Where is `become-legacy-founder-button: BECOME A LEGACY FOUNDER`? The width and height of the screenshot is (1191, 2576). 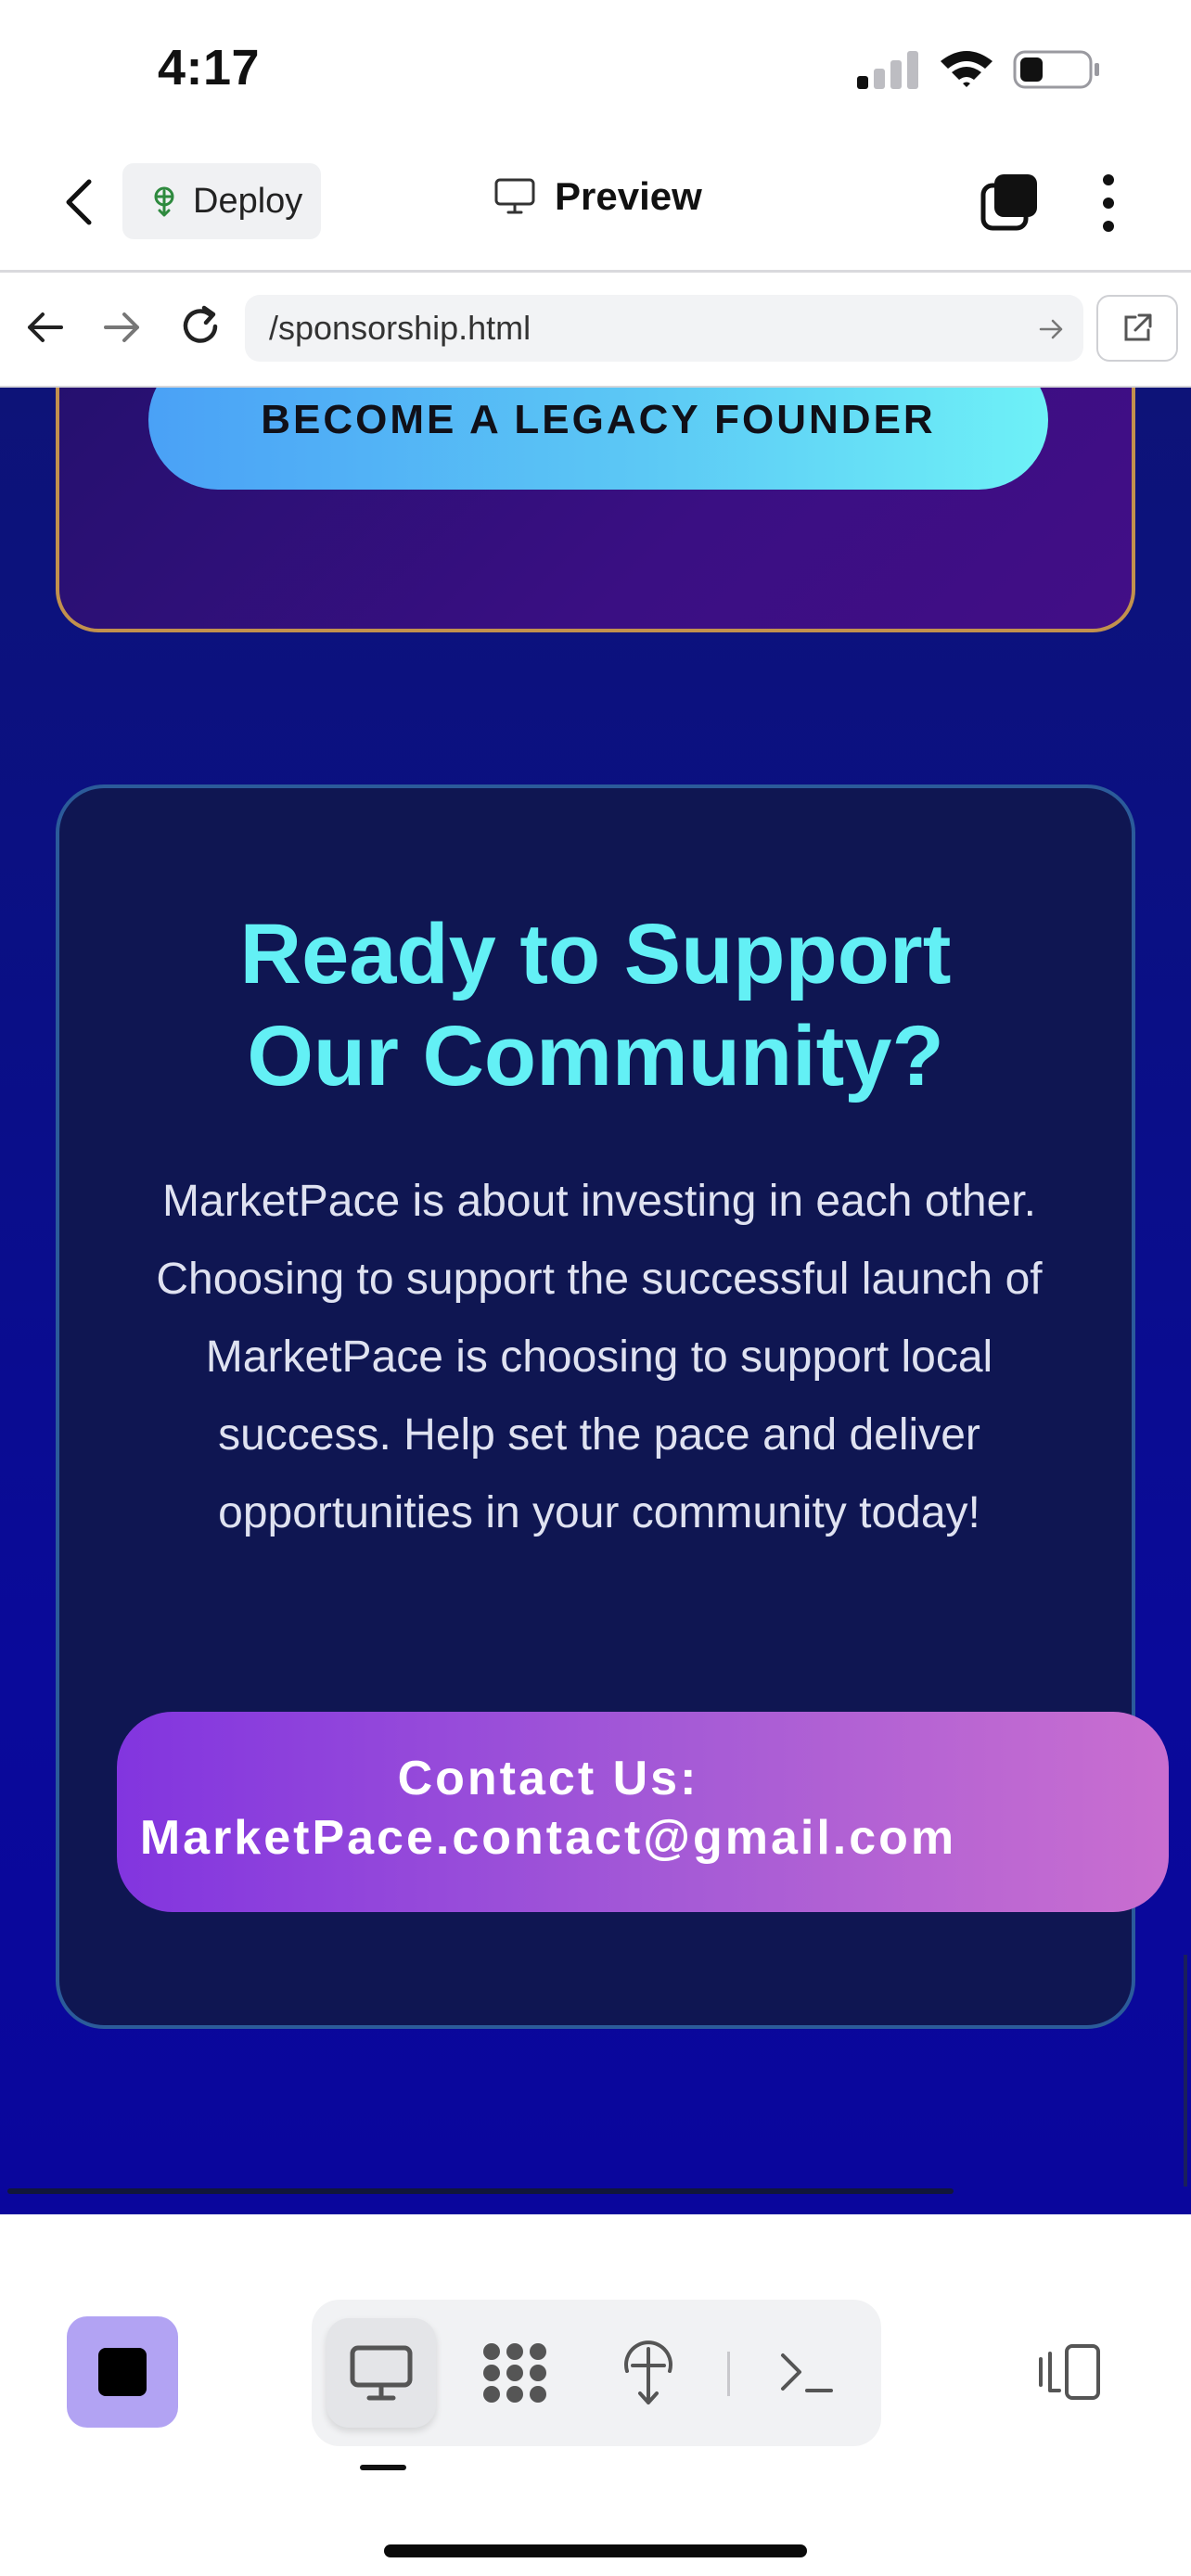
become-legacy-founder-button: BECOME A LEGACY FOUNDER is located at coordinates (598, 439).